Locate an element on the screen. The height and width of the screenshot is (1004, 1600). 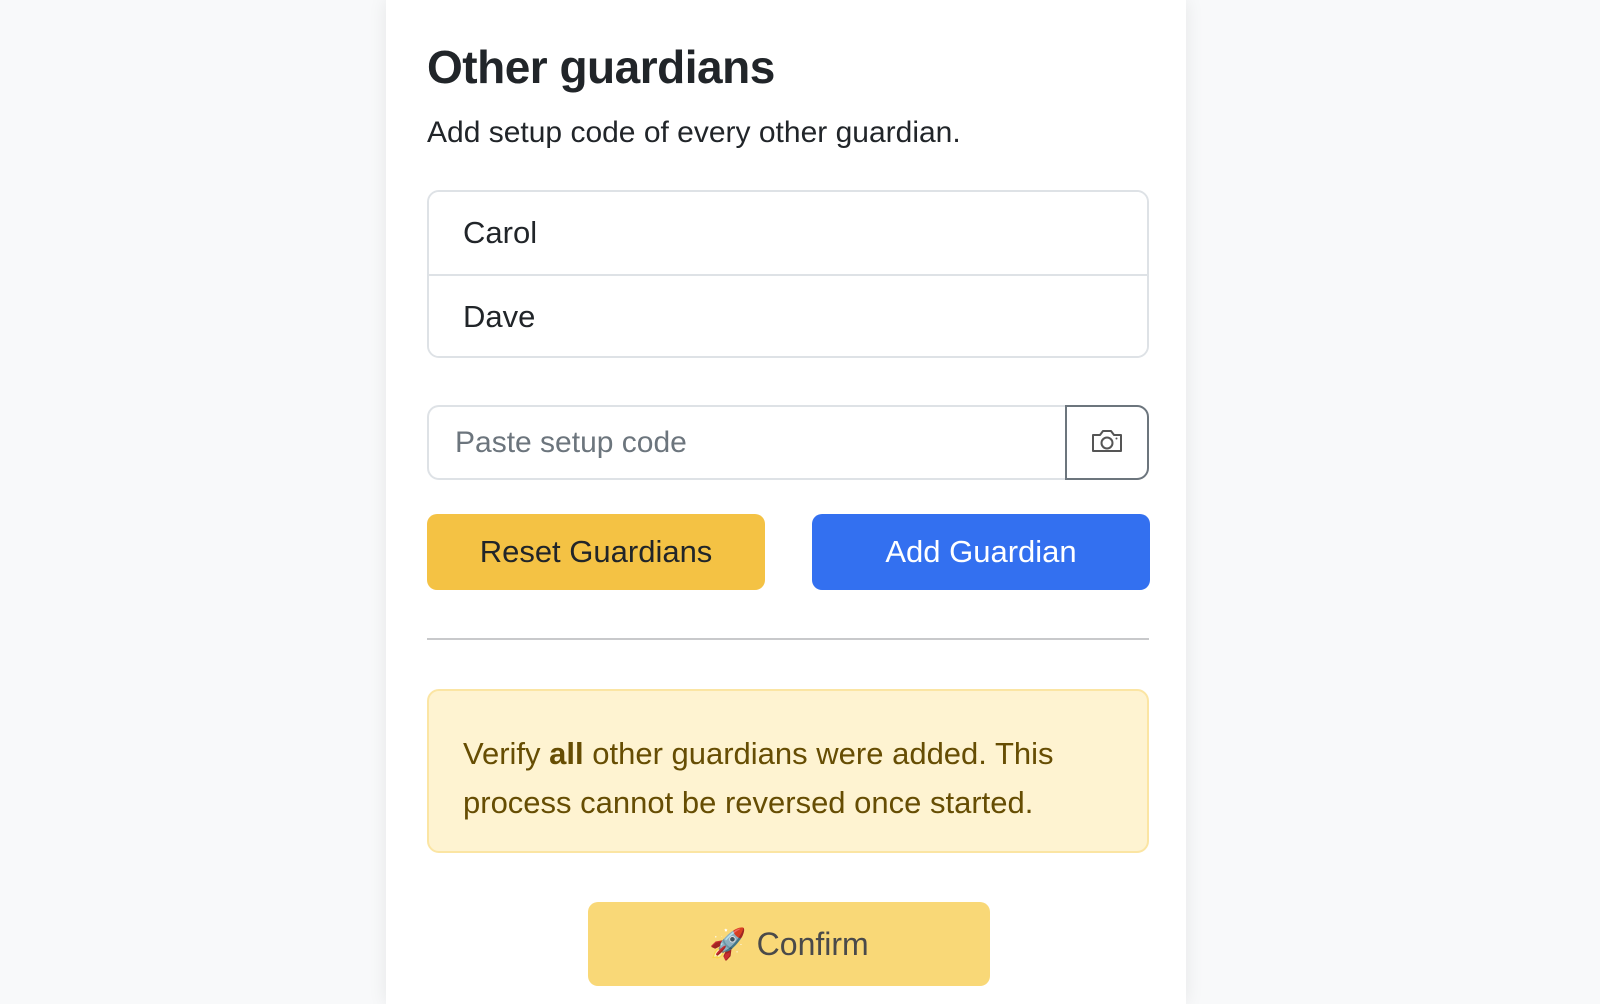
add-guardian-button: Add Guardian is located at coordinates (981, 552).